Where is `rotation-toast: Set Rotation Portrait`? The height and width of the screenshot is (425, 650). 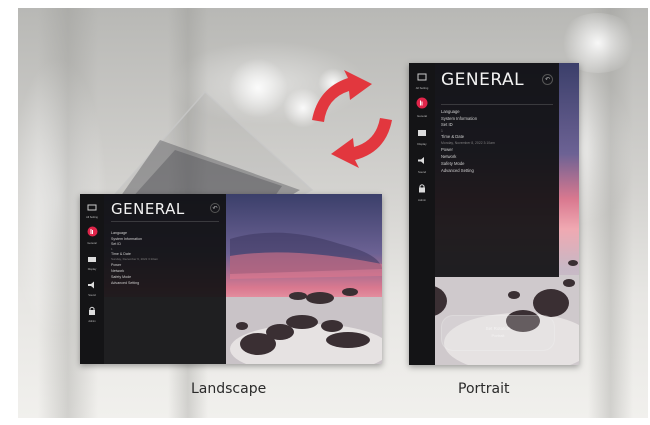
rotation-toast: Set Rotation Portrait is located at coordinates (498, 333).